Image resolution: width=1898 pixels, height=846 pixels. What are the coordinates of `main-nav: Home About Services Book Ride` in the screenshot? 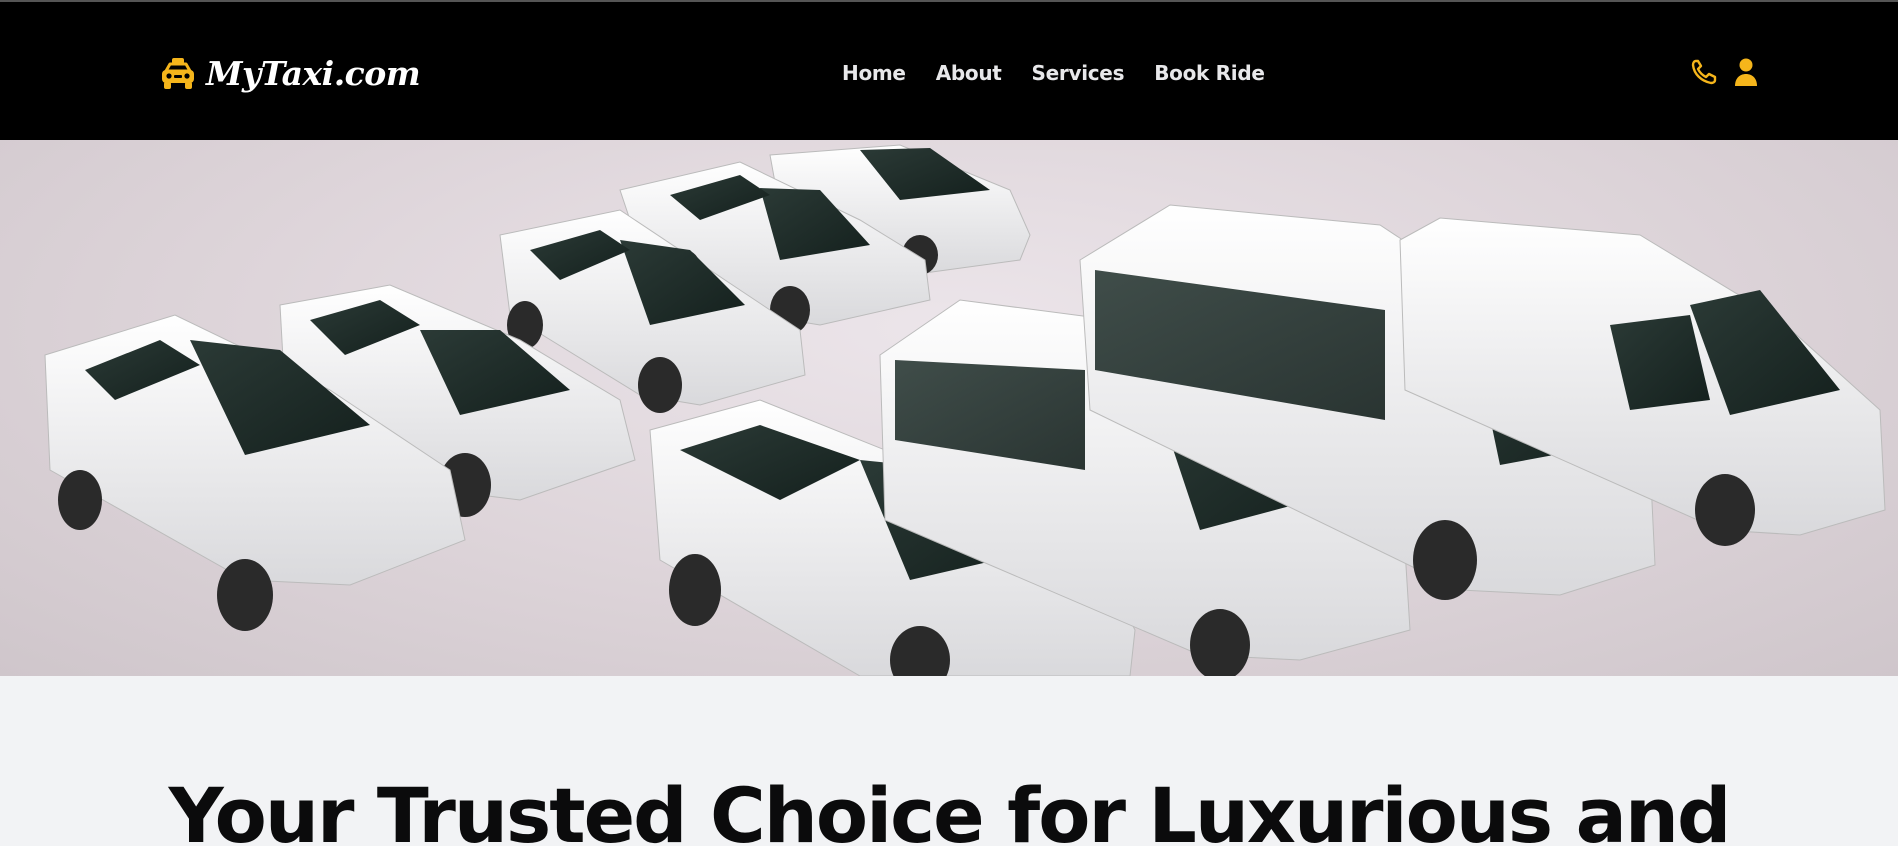 It's located at (1053, 73).